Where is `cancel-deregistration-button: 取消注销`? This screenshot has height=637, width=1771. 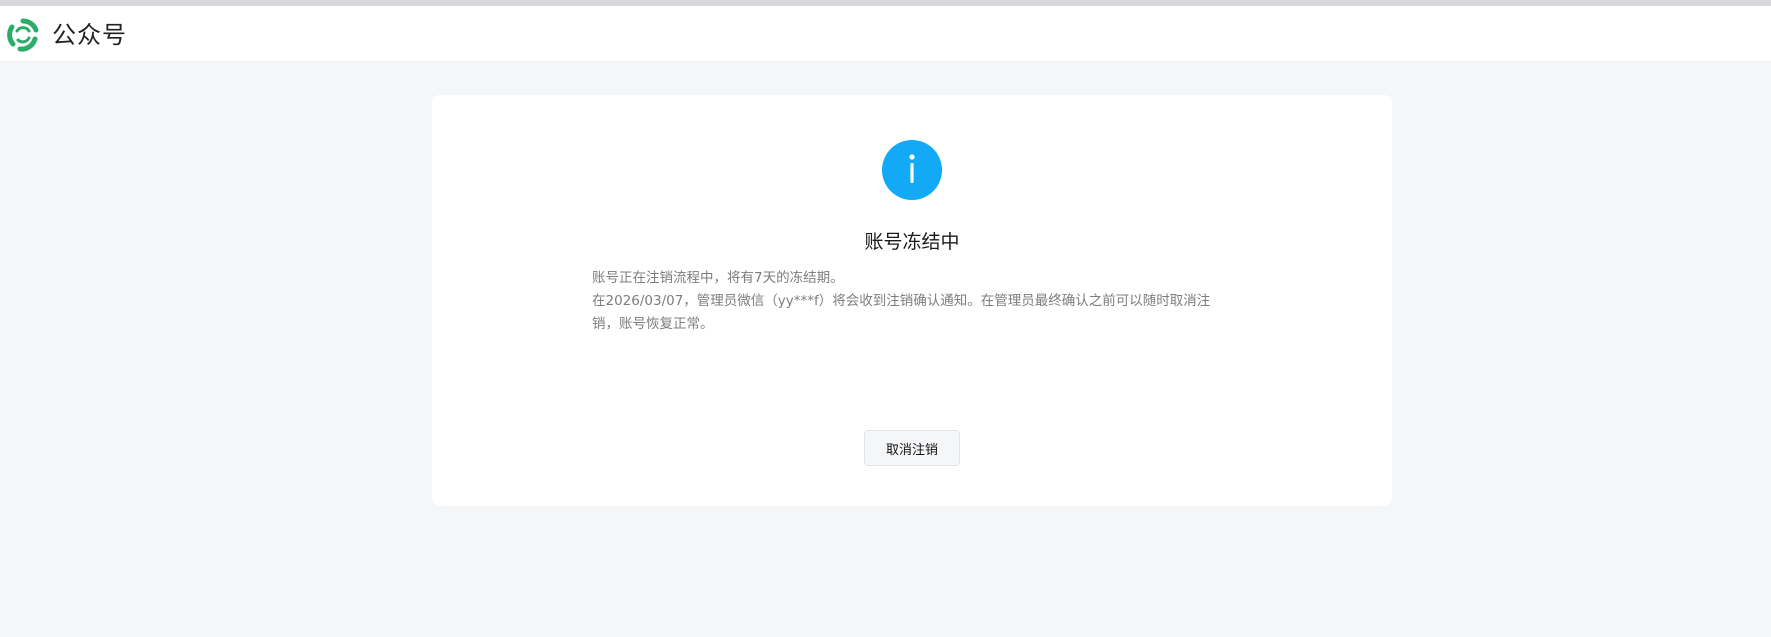
cancel-deregistration-button: 取消注销 is located at coordinates (912, 448).